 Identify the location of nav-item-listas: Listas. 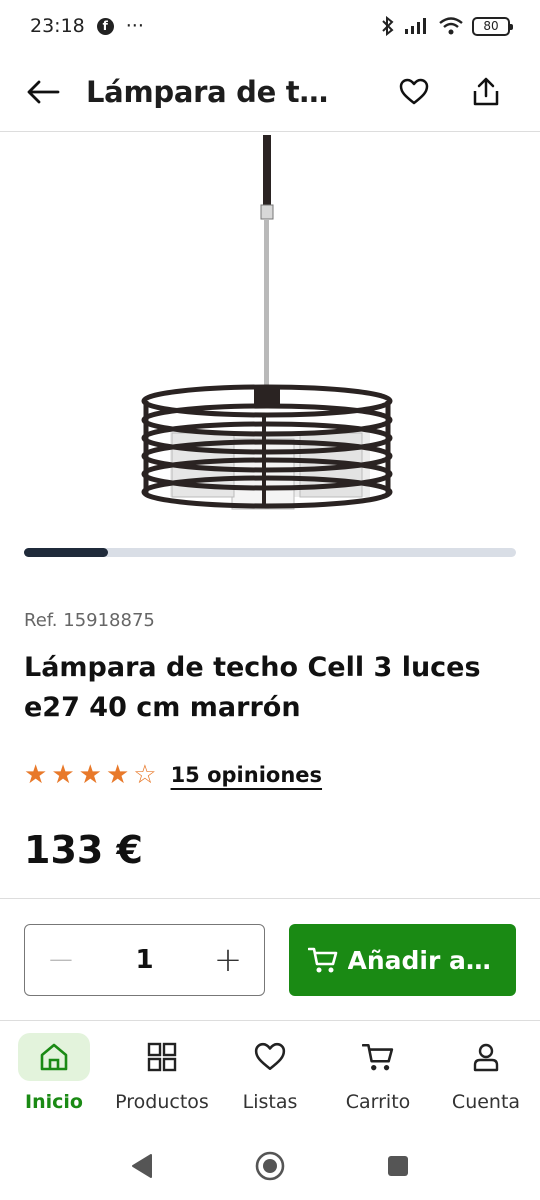
(270, 1072).